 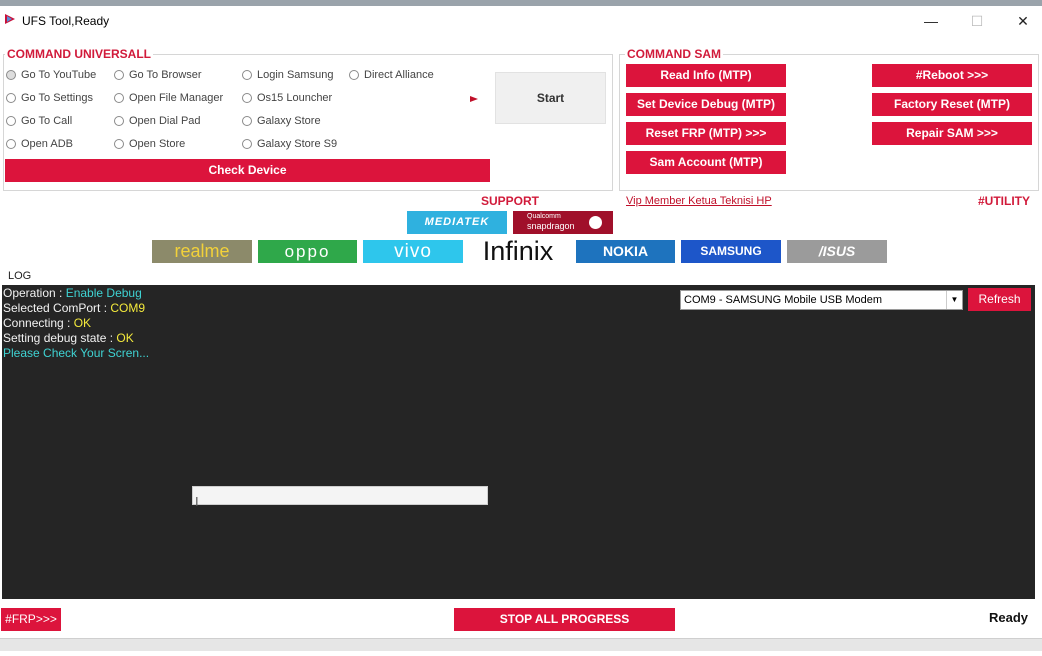 I want to click on reboot-button: #Reboot >>>, so click(x=952, y=75).